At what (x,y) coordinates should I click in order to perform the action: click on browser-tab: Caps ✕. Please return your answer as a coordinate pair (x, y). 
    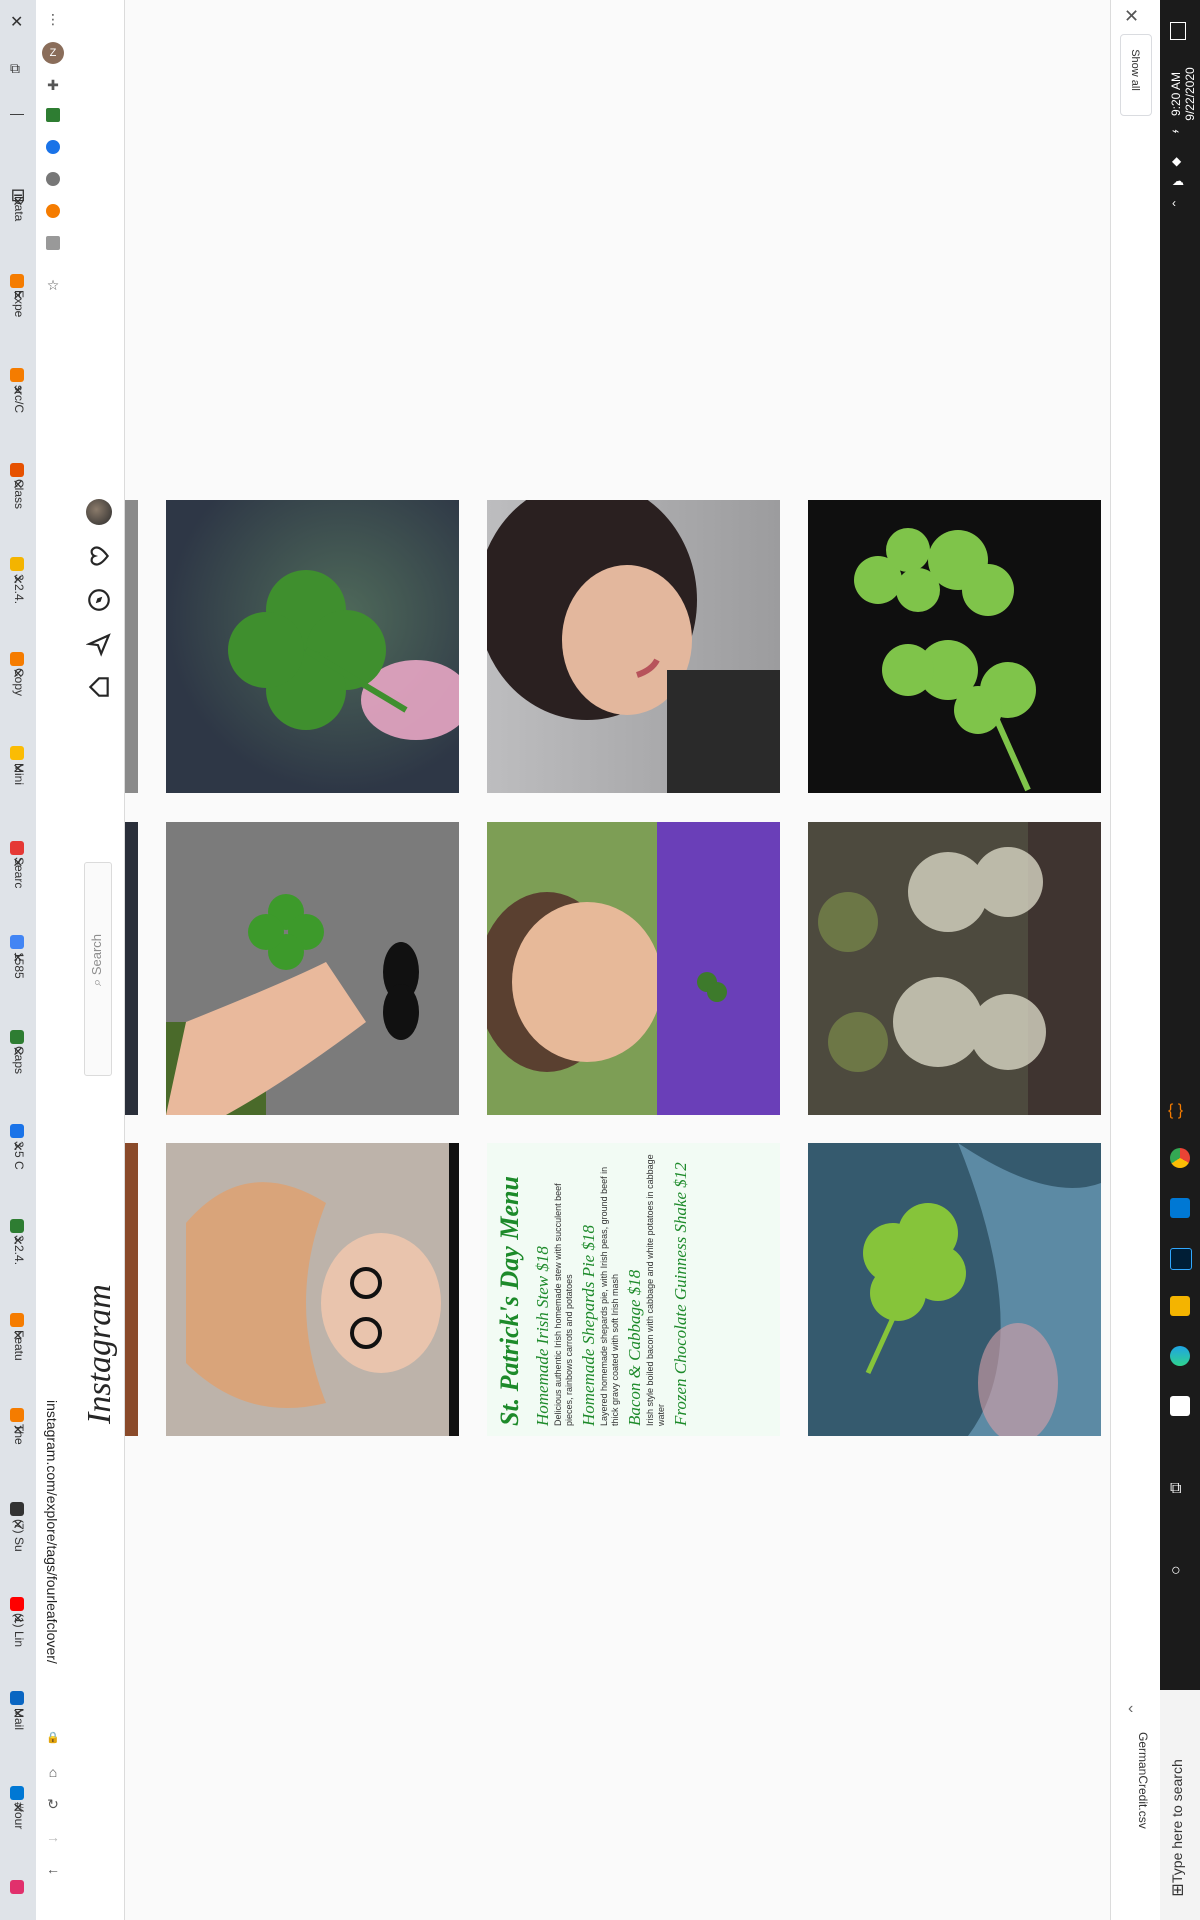
    Looking at the image, I should click on (18, 1091).